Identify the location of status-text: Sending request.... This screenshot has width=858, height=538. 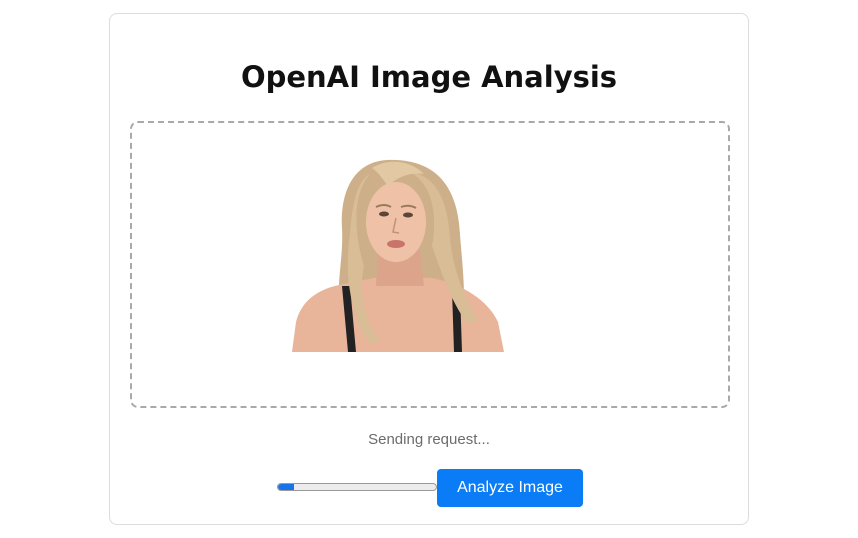
(429, 439).